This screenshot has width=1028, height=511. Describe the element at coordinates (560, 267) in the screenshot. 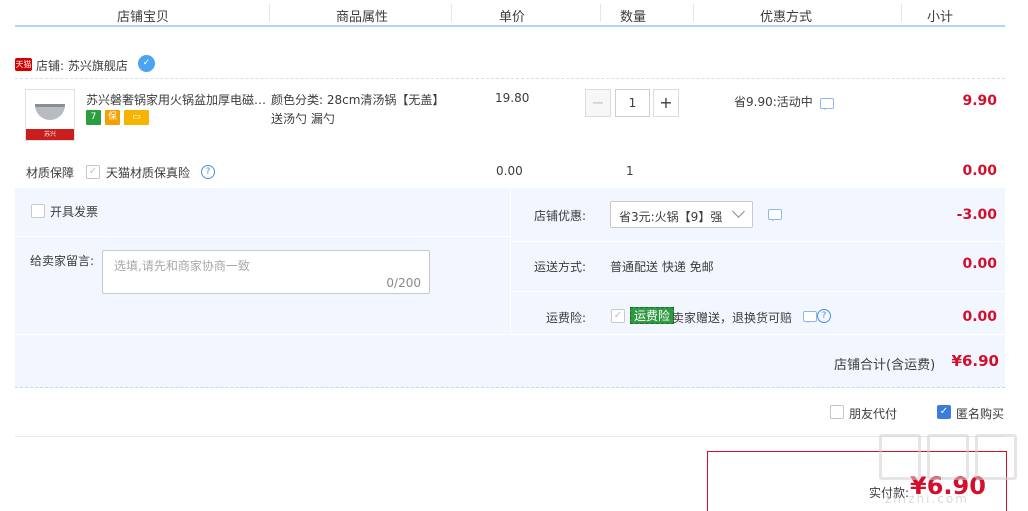

I see `shipping-label: 运送方式:` at that location.